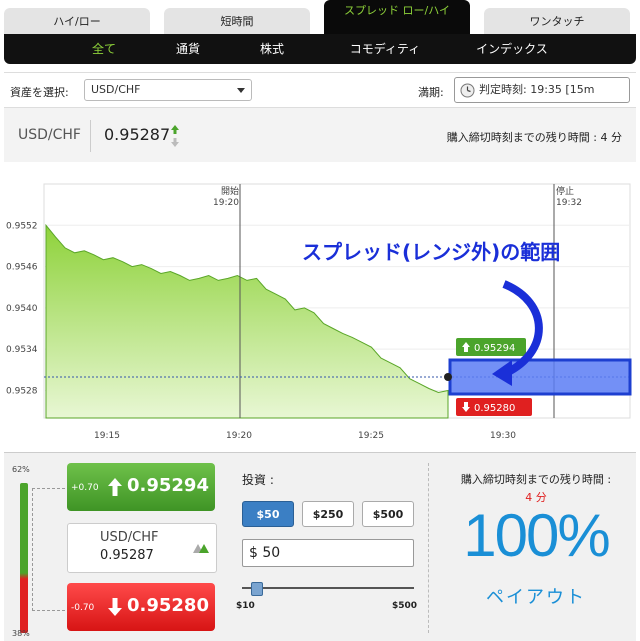 The image size is (640, 641). What do you see at coordinates (245, 606) in the screenshot?
I see `slider-min-label: $10` at bounding box center [245, 606].